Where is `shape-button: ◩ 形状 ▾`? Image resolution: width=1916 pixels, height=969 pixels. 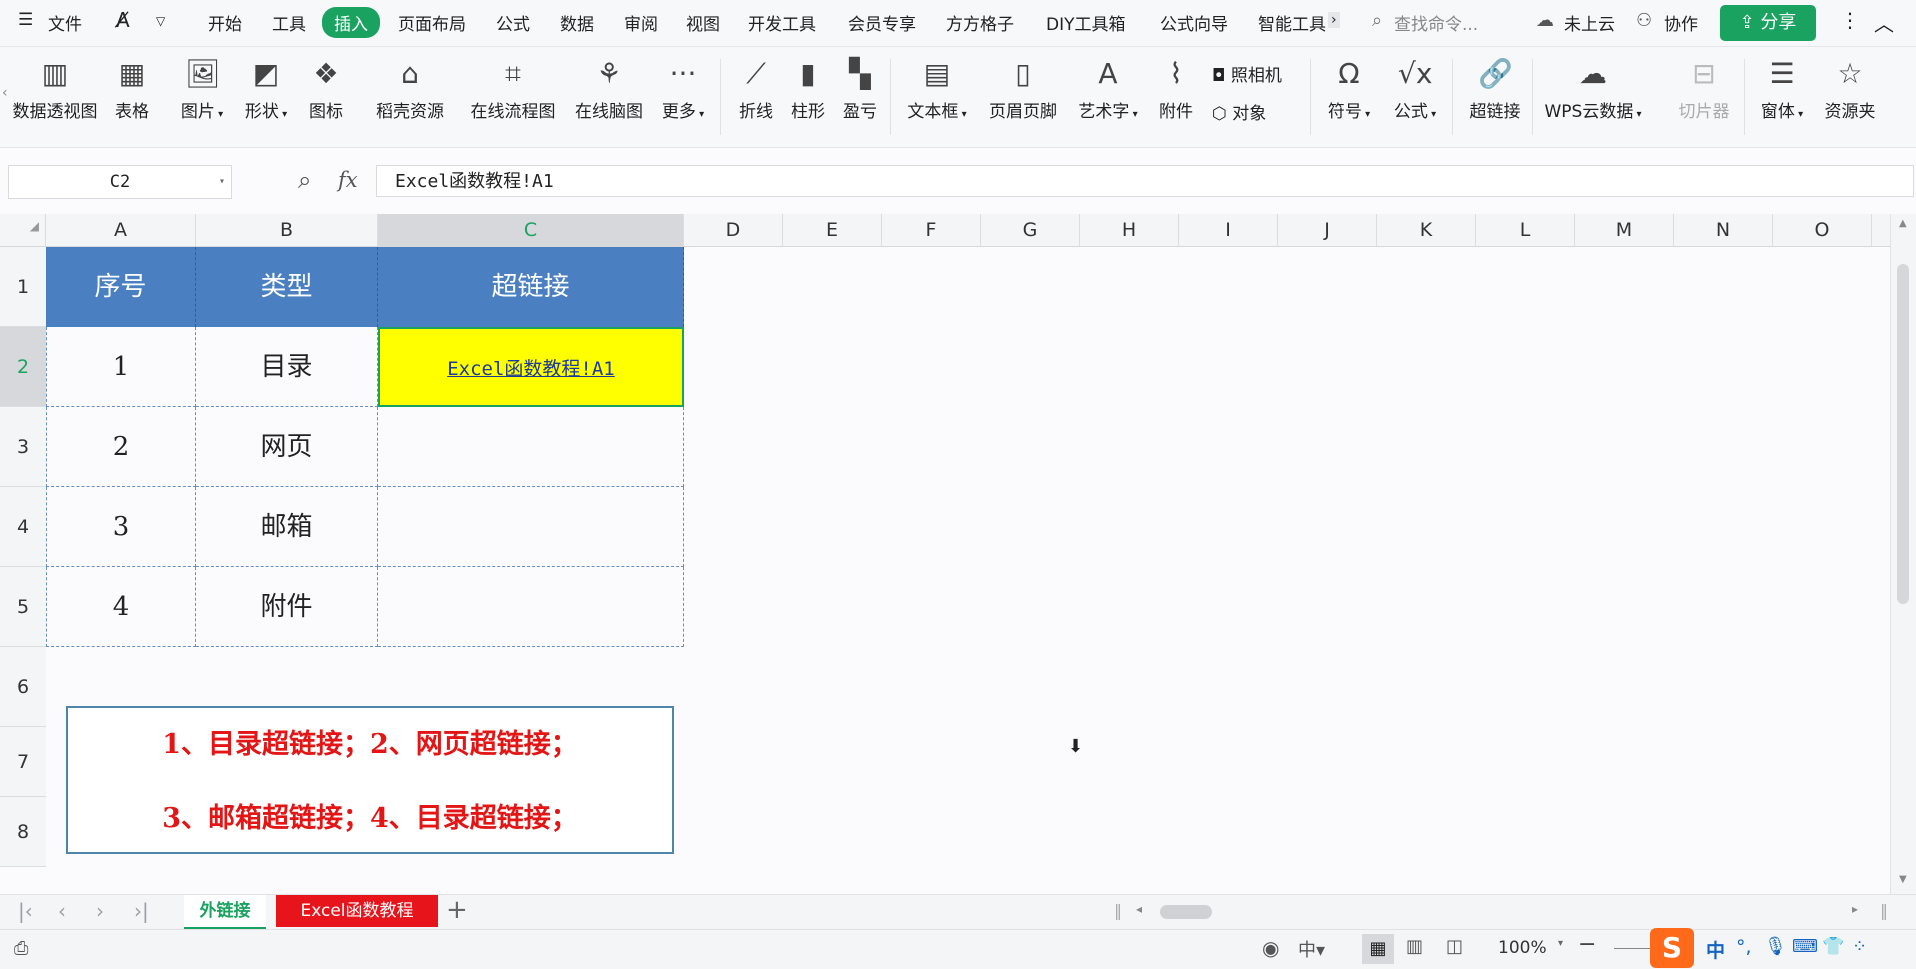 shape-button: ◩ 形状 ▾ is located at coordinates (266, 89).